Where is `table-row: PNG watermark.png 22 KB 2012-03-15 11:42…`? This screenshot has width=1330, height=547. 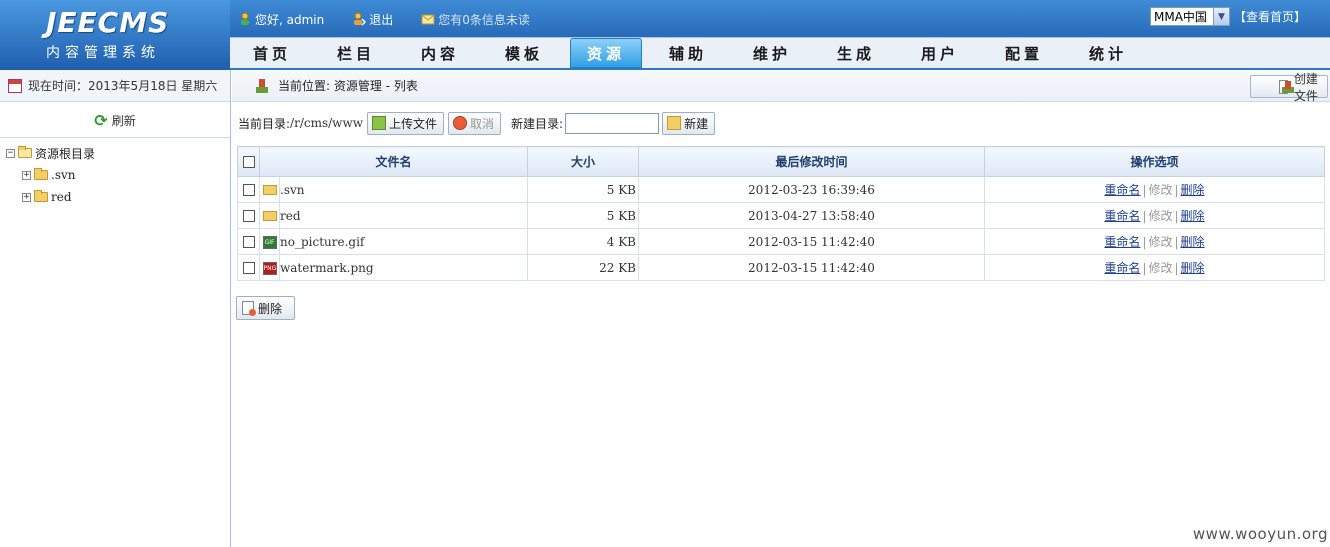 table-row: PNG watermark.png 22 KB 2012-03-15 11:42… is located at coordinates (781, 267).